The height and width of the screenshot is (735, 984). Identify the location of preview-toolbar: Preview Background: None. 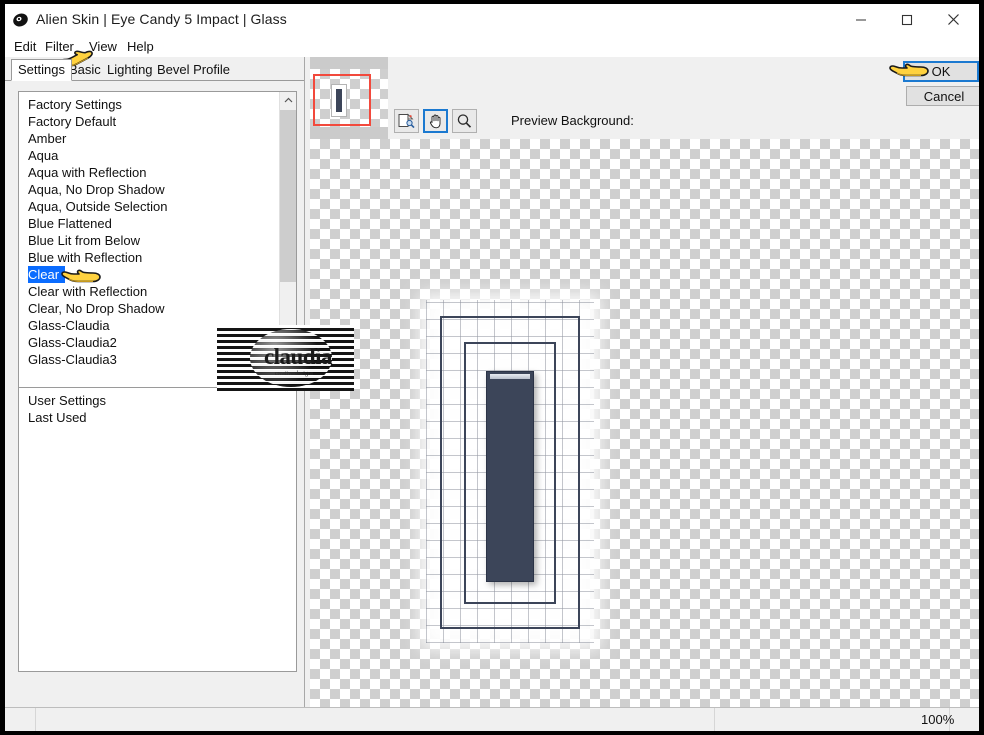
(642, 118).